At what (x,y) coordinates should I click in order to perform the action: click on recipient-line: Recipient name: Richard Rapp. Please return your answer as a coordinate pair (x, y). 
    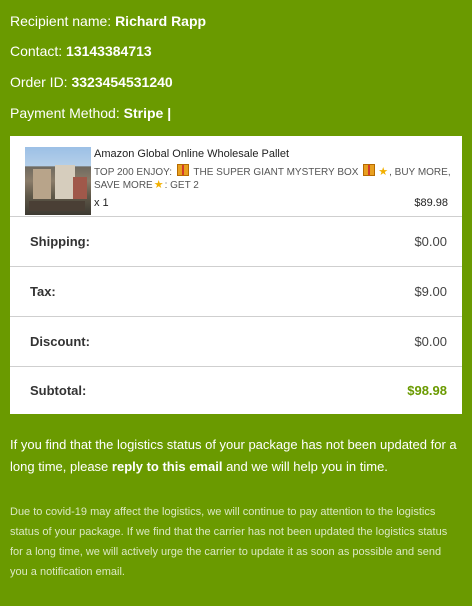
    Looking at the image, I should click on (108, 21).